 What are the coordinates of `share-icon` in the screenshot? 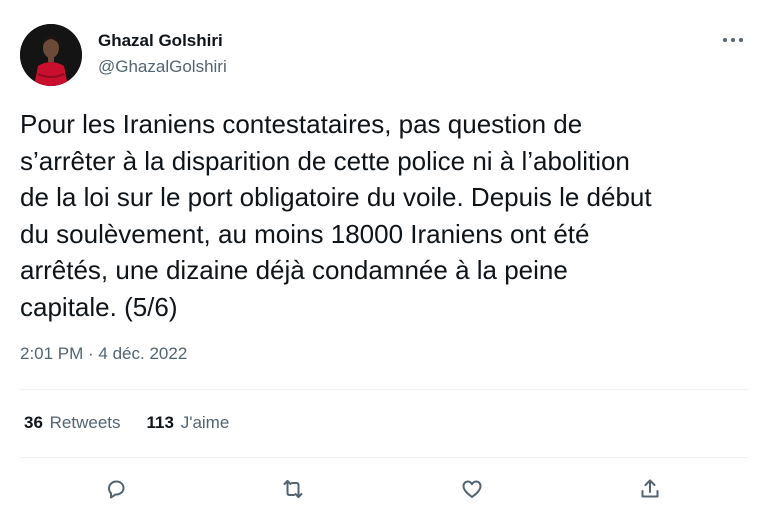 It's located at (650, 488).